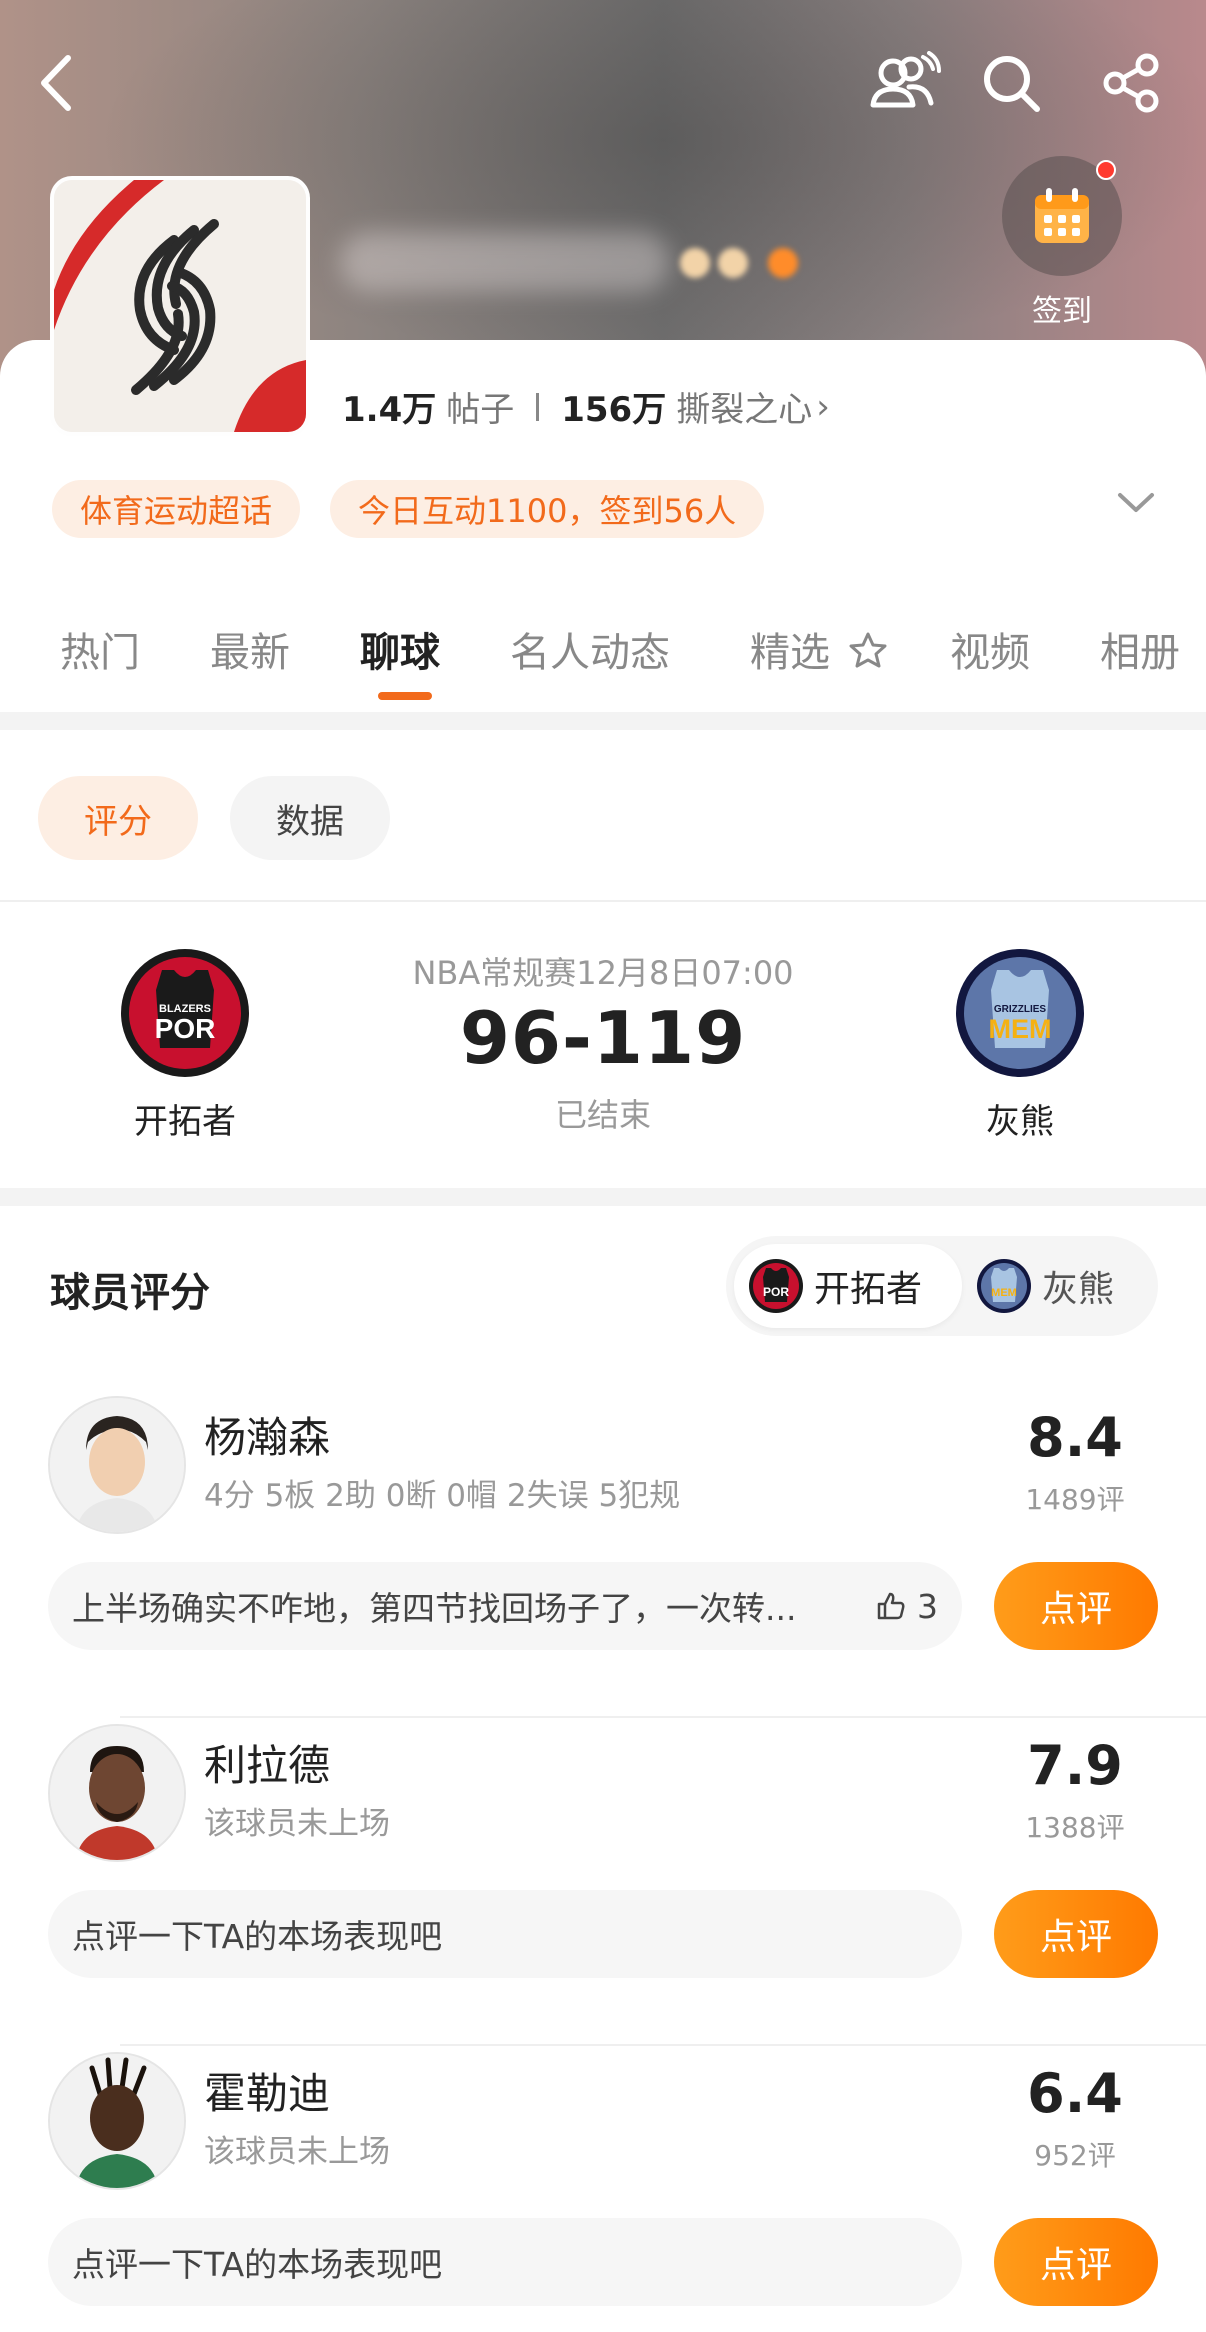 Image resolution: width=1206 pixels, height=2332 pixels. What do you see at coordinates (906, 1606) in the screenshot?
I see `comment-likes: 3` at bounding box center [906, 1606].